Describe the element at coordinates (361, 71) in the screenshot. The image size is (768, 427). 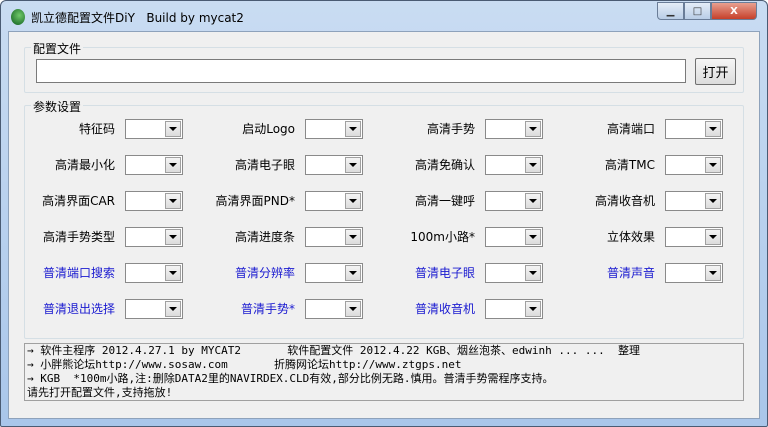
I see `config-path-input` at that location.